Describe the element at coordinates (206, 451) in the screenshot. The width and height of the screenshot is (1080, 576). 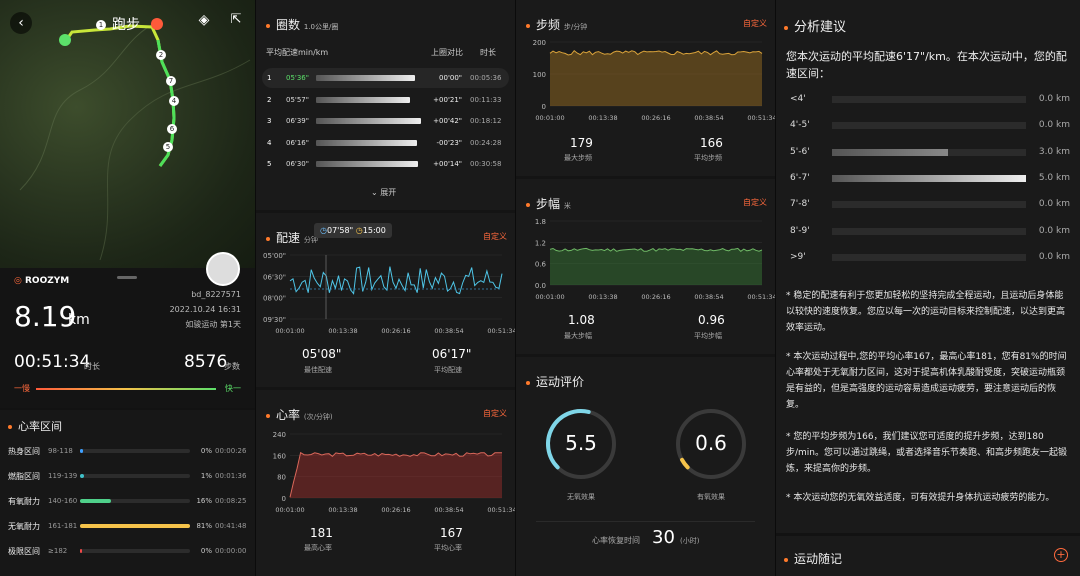
I see `hr-zone-percent: 0%` at that location.